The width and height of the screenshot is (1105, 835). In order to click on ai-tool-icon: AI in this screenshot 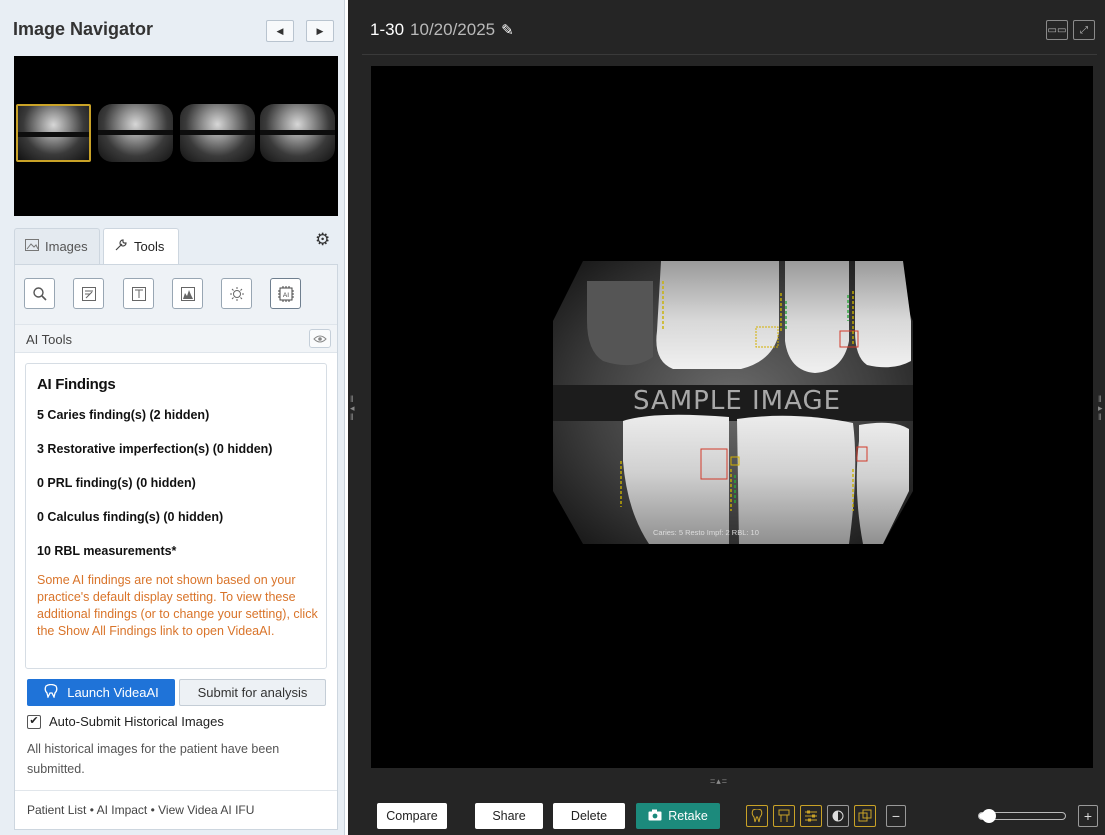, I will do `click(285, 293)`.